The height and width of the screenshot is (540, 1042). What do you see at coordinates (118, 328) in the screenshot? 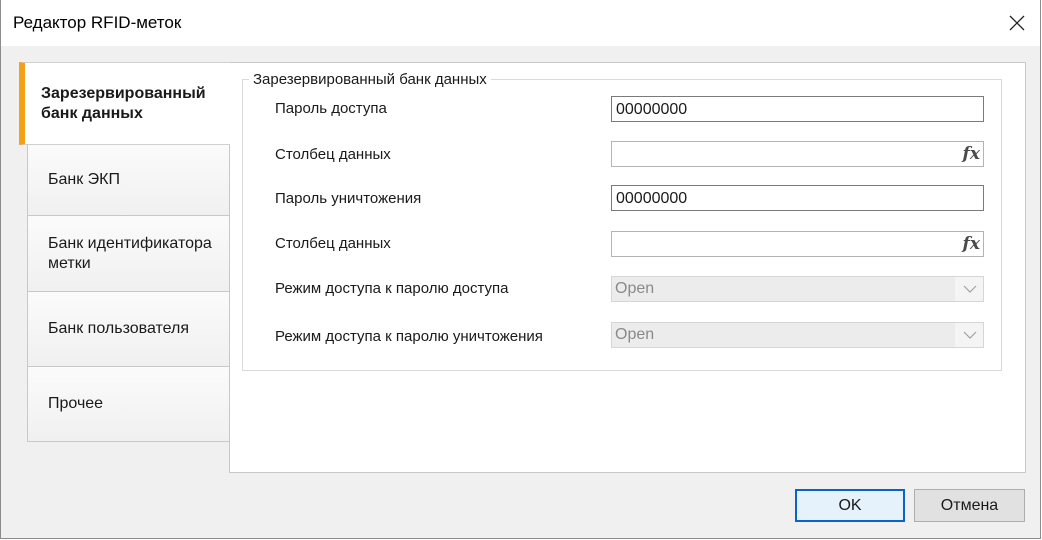
I see `tab-label: Банк пользователя` at bounding box center [118, 328].